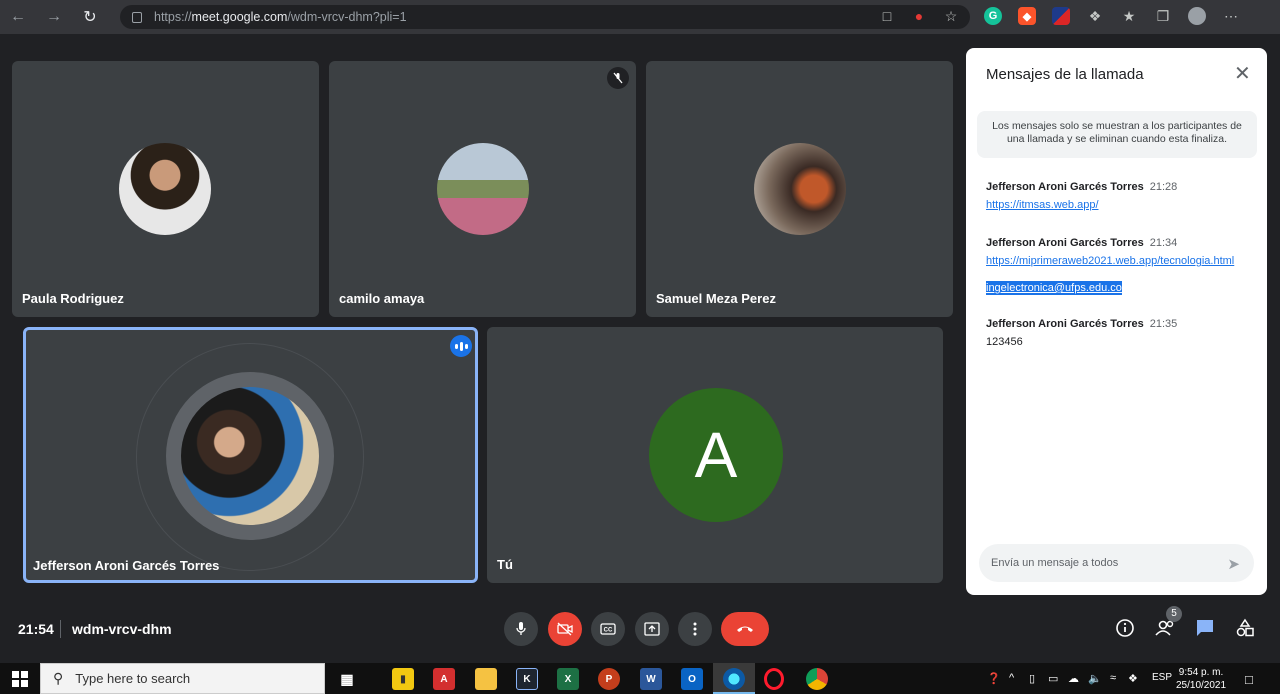 Image resolution: width=1280 pixels, height=694 pixels. What do you see at coordinates (1201, 672) in the screenshot?
I see `clock-time: 9:54 p. m.` at bounding box center [1201, 672].